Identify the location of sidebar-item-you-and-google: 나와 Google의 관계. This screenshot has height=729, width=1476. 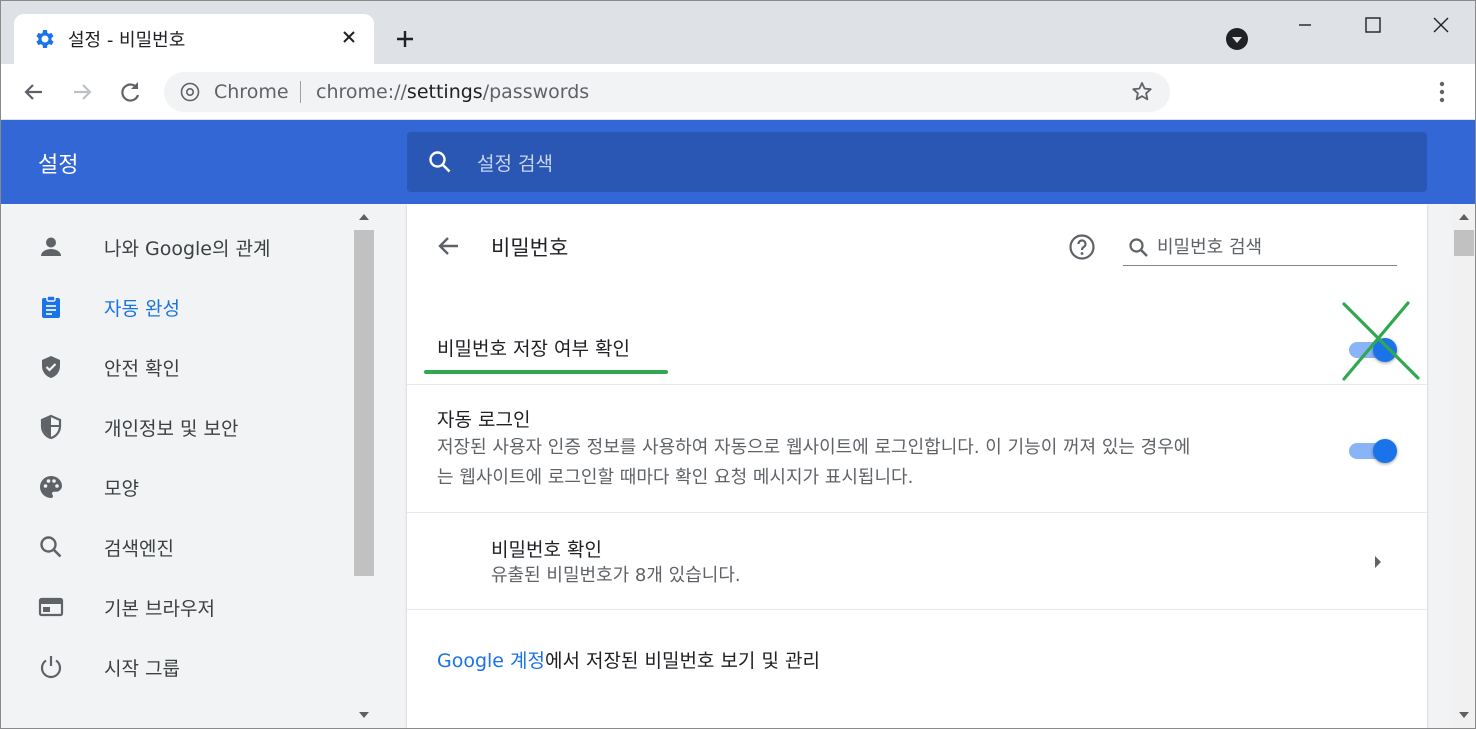
(176, 246).